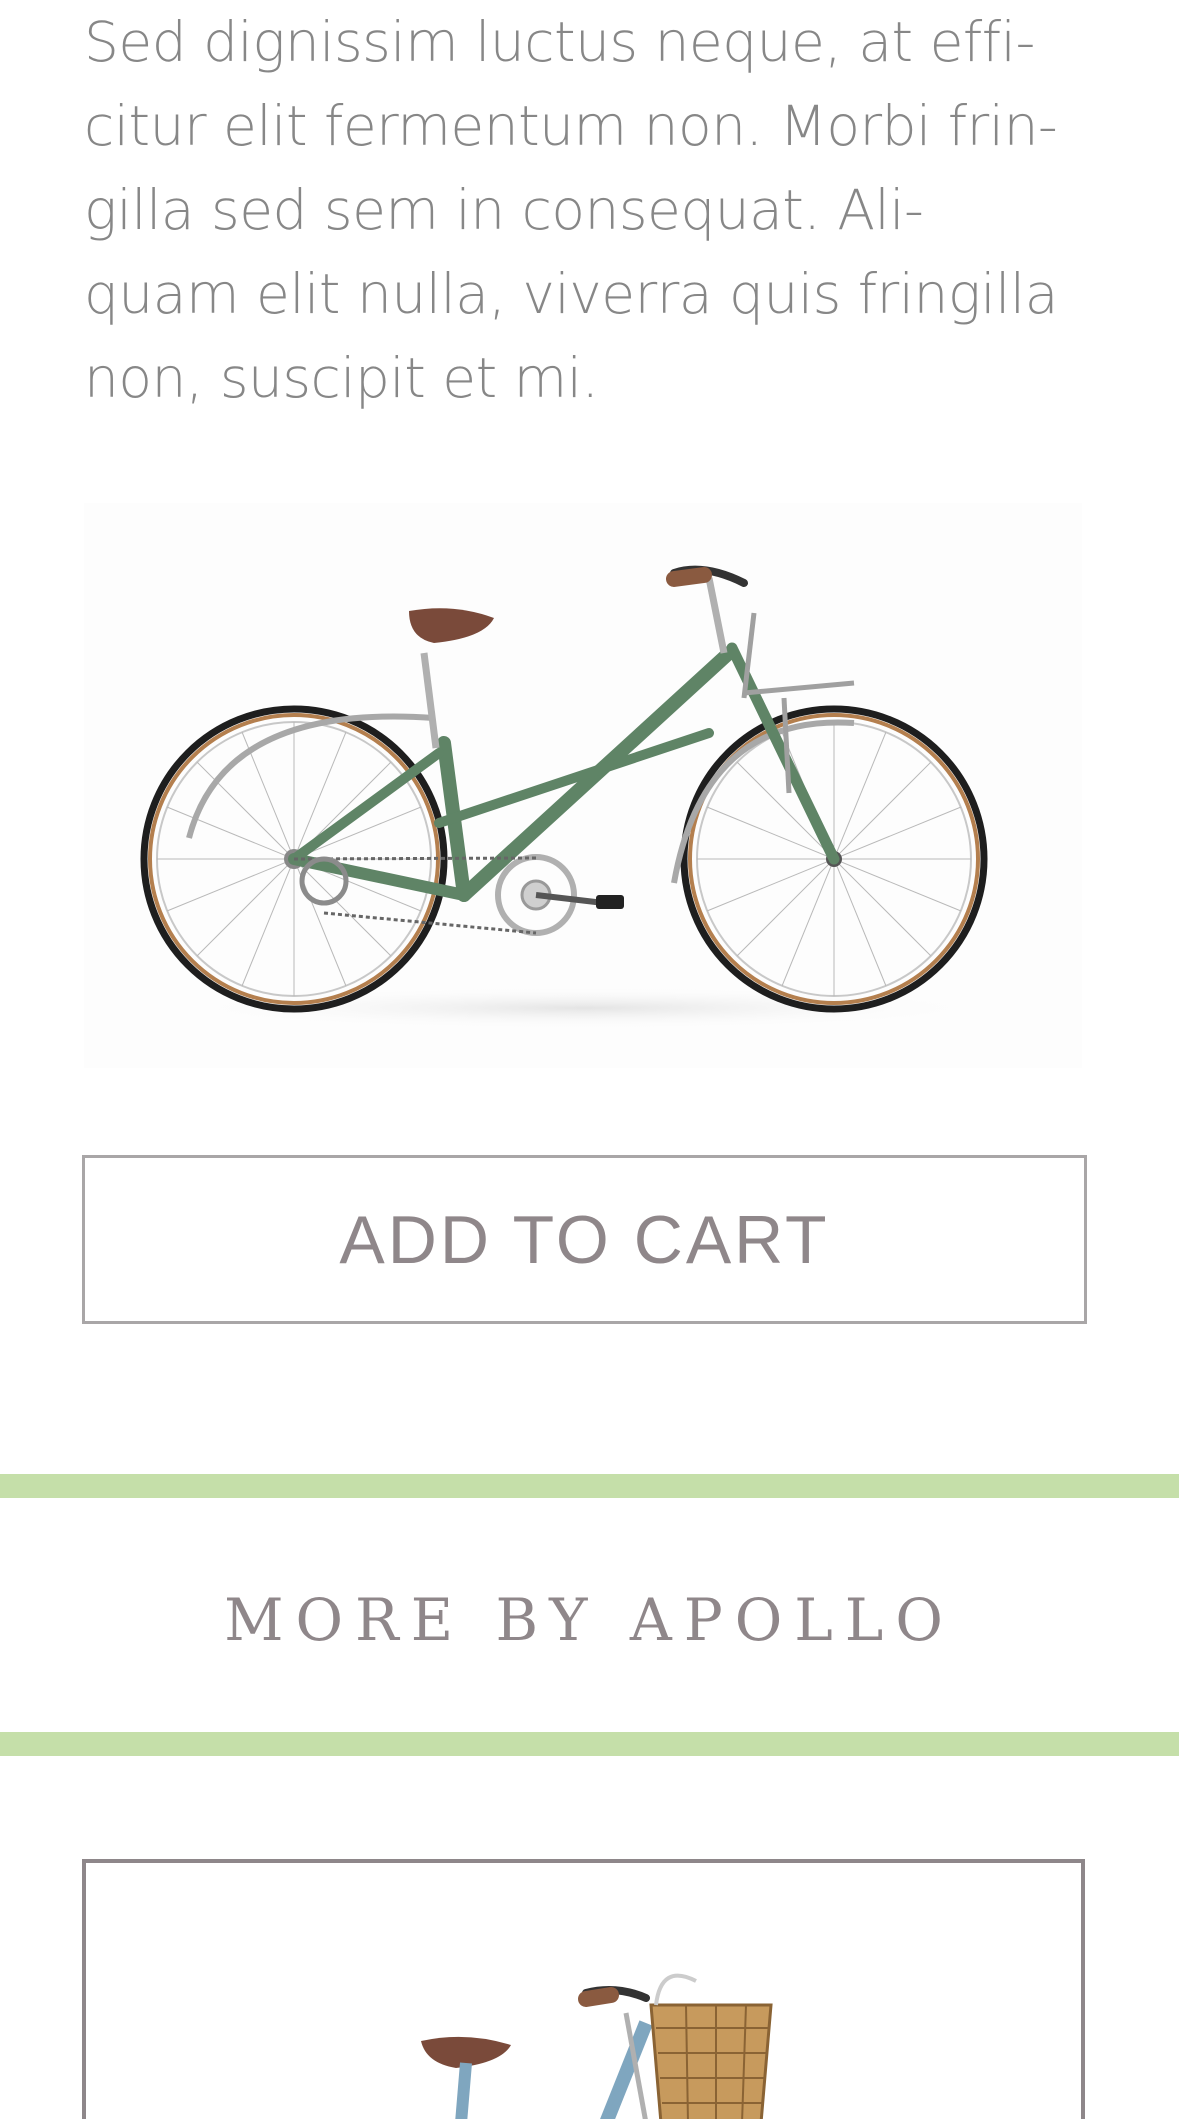 This screenshot has height=2119, width=1179. I want to click on add-to-cart-button: ADD TO CART, so click(584, 1239).